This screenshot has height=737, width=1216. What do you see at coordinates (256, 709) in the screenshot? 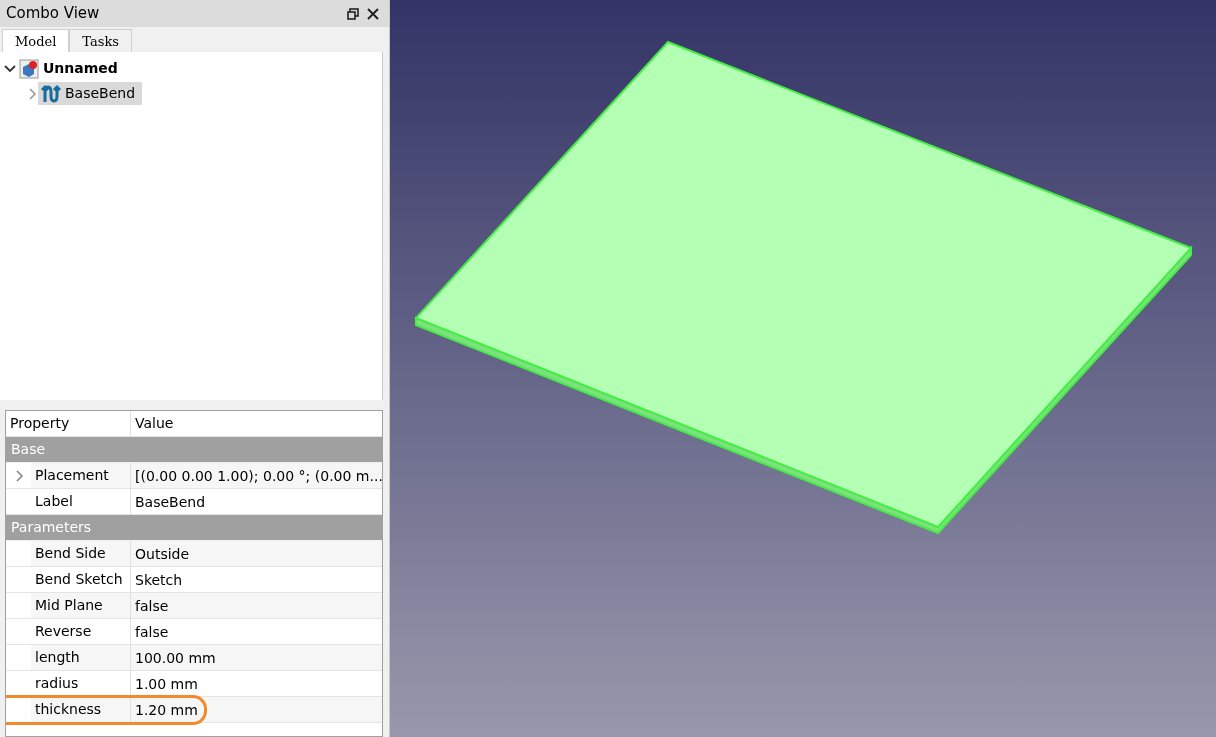
I see `property-value: 1.20 mm` at bounding box center [256, 709].